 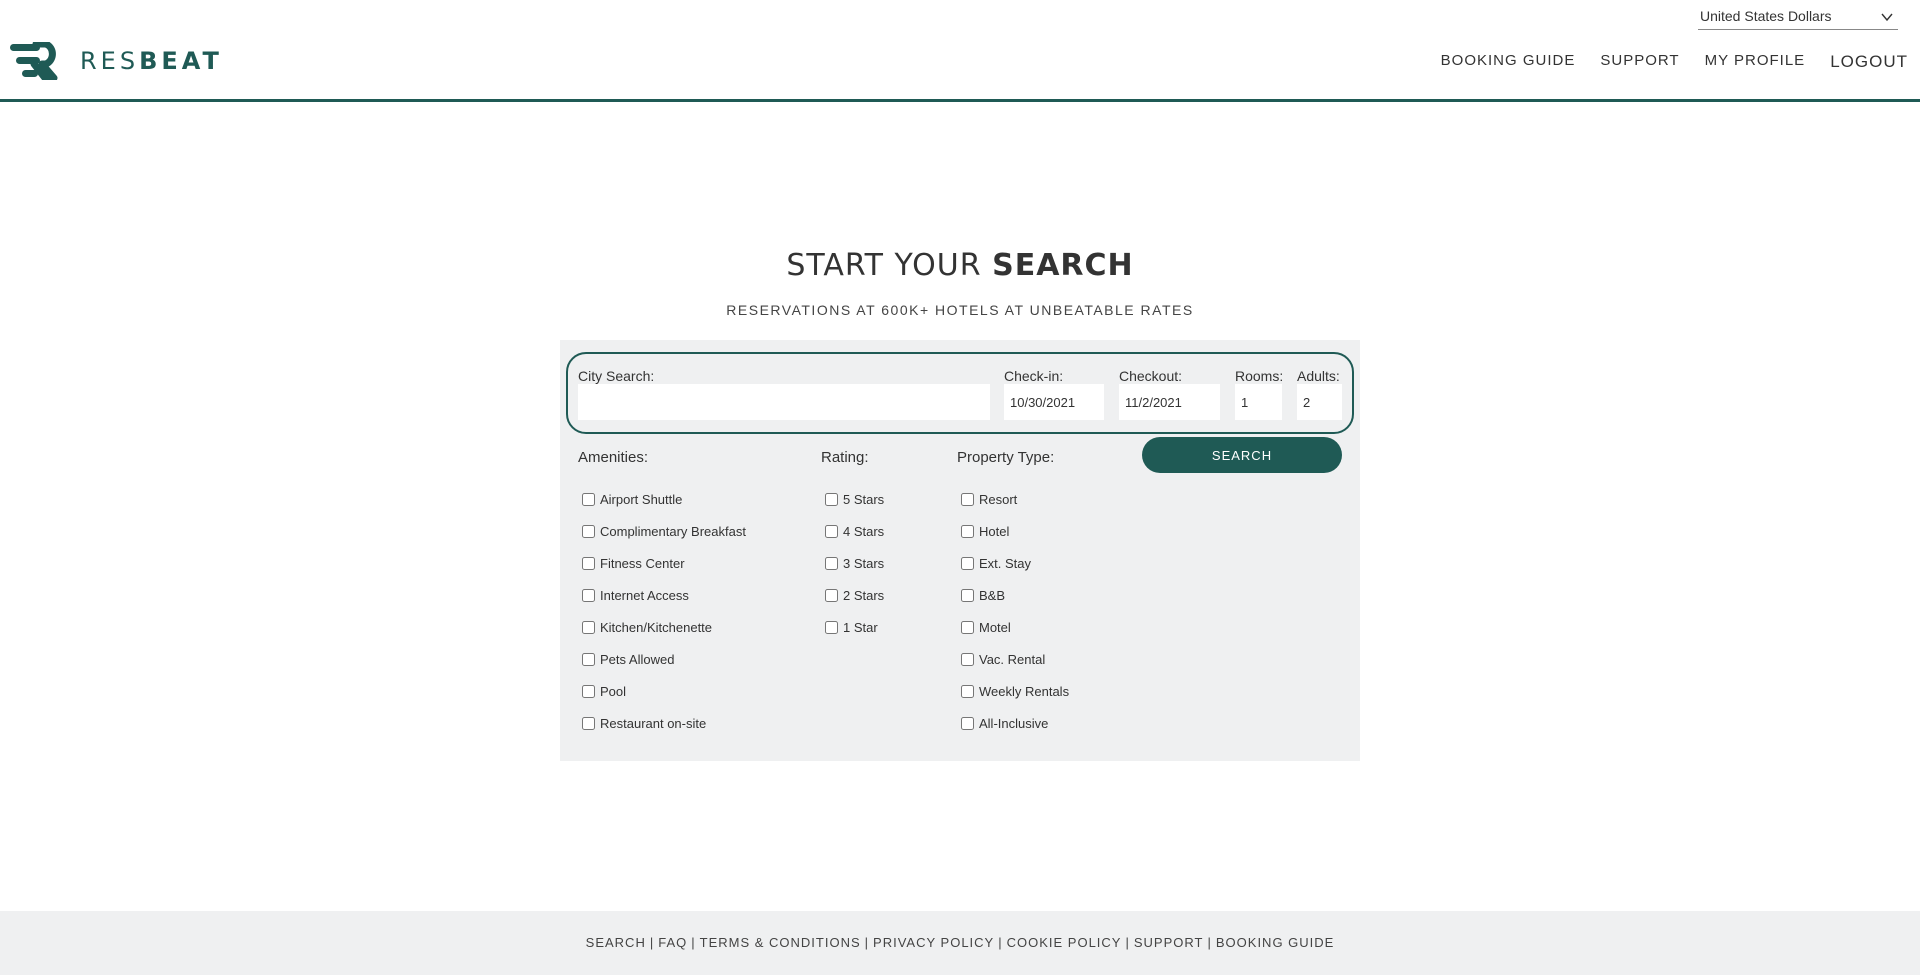 I want to click on property-item-label: Resort, so click(x=998, y=499).